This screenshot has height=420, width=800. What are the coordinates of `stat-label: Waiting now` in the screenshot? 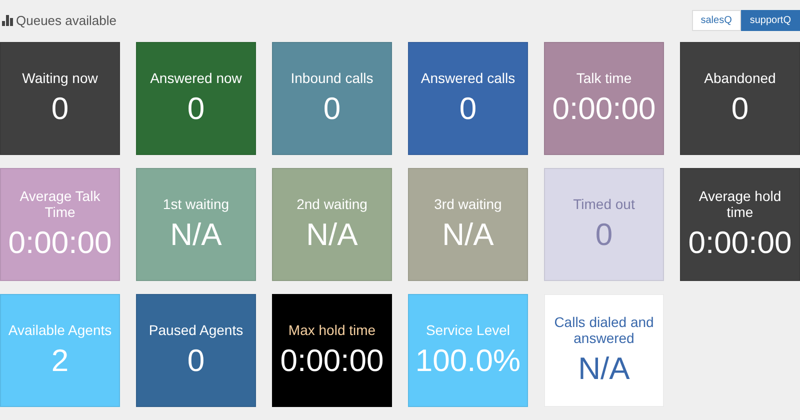 It's located at (60, 78).